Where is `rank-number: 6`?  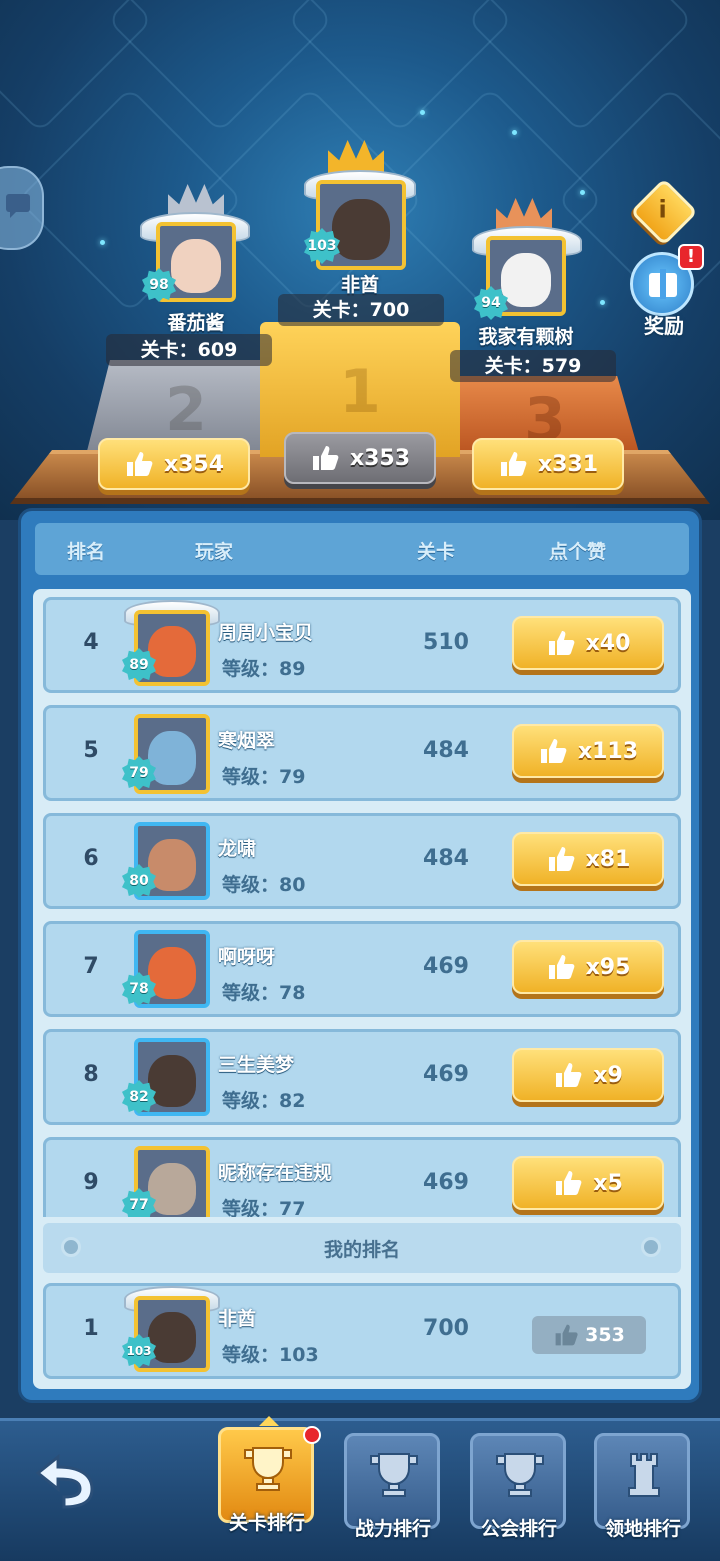
rank-number: 6 is located at coordinates (91, 858).